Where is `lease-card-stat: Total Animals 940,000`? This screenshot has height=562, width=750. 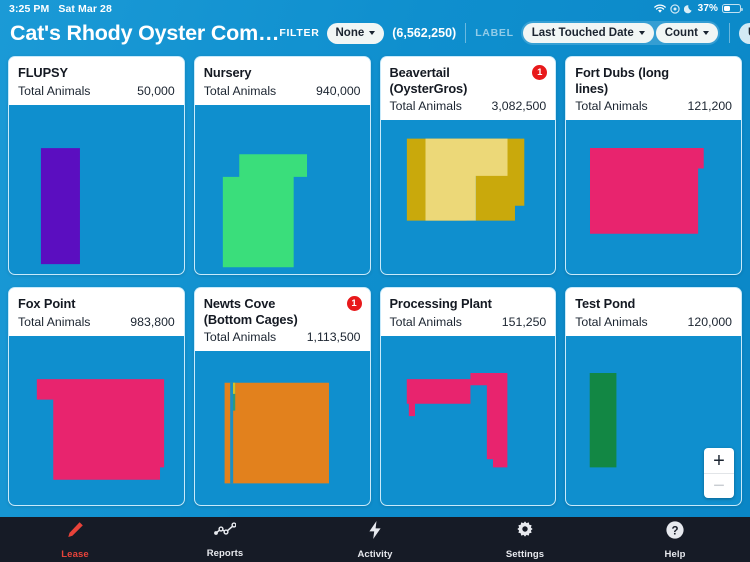
lease-card-stat: Total Animals 940,000 is located at coordinates (282, 91).